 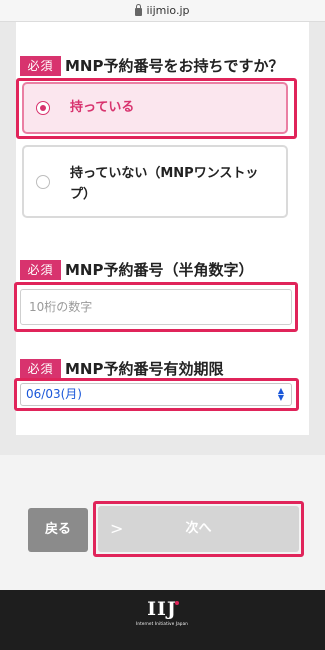 What do you see at coordinates (164, 184) in the screenshot?
I see `radio-option-label: 持っていない（MNPワンストップ）` at bounding box center [164, 184].